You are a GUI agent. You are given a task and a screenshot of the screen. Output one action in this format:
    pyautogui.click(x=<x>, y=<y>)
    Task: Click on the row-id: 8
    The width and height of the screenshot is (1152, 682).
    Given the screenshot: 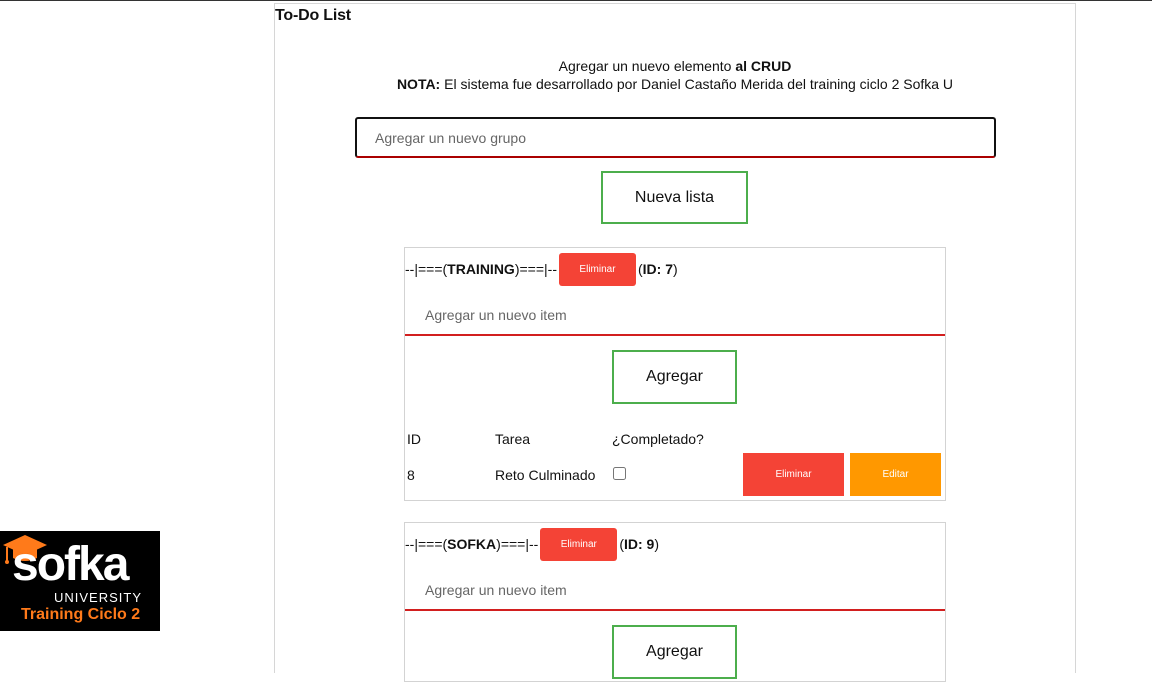 What is the action you would take?
    pyautogui.click(x=411, y=475)
    